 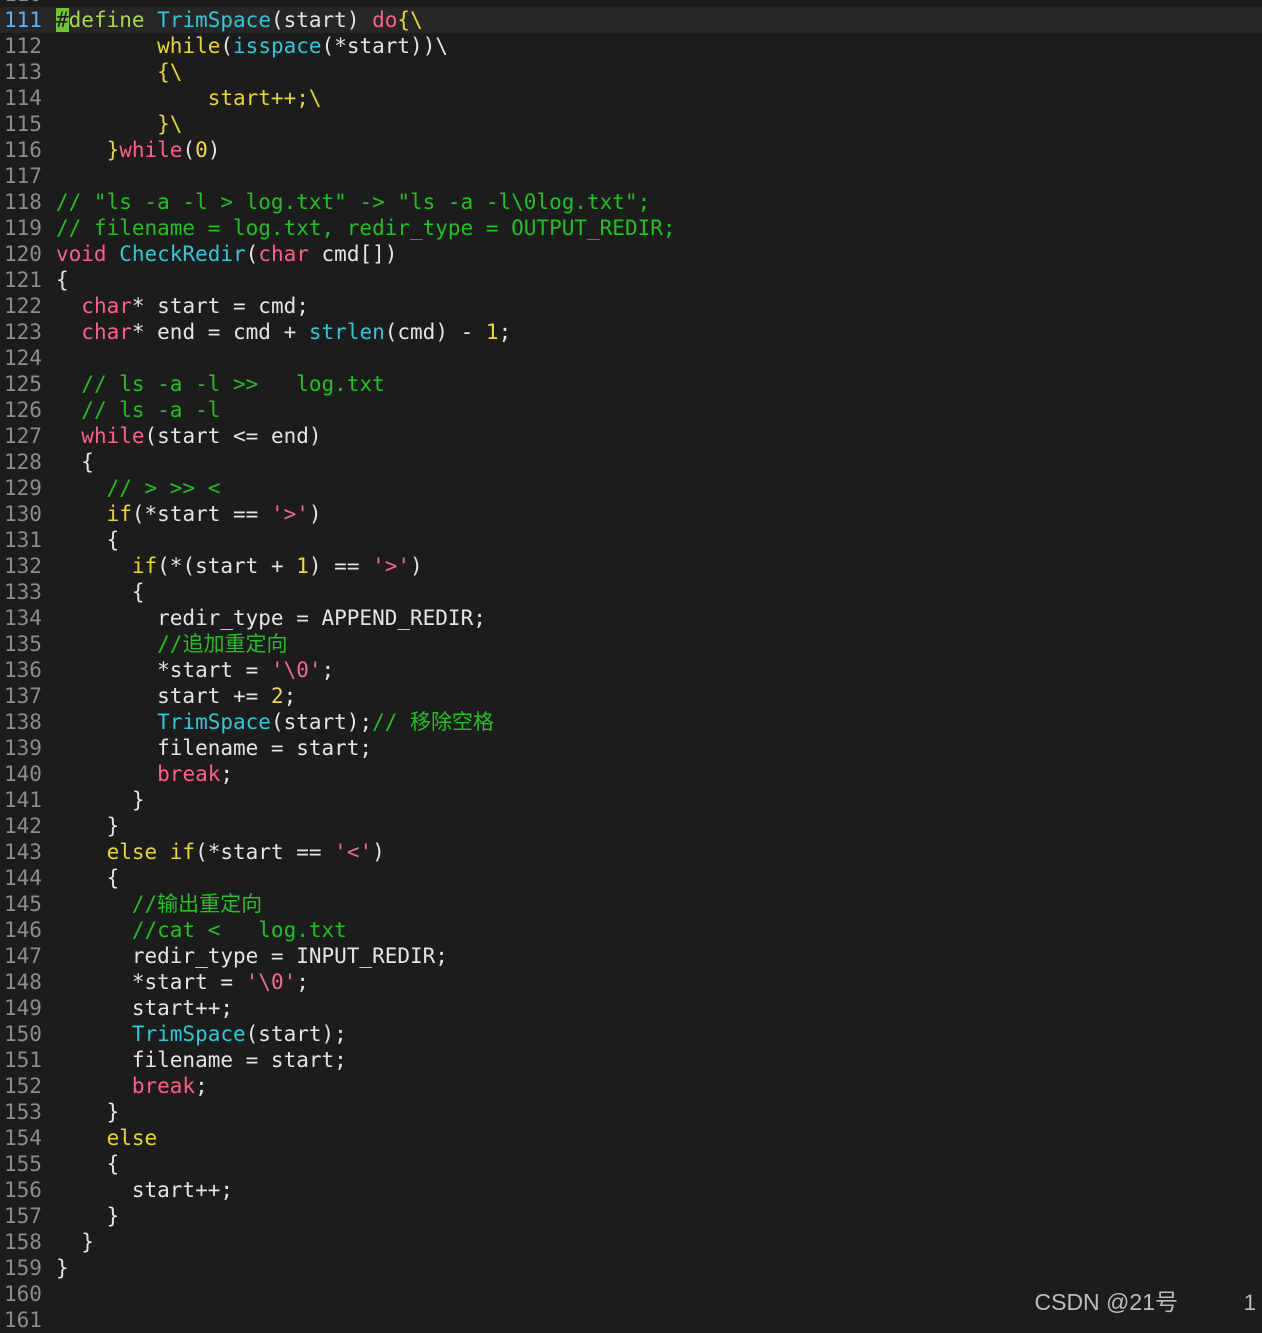 I want to click on code-token: else if, so click(x=151, y=852).